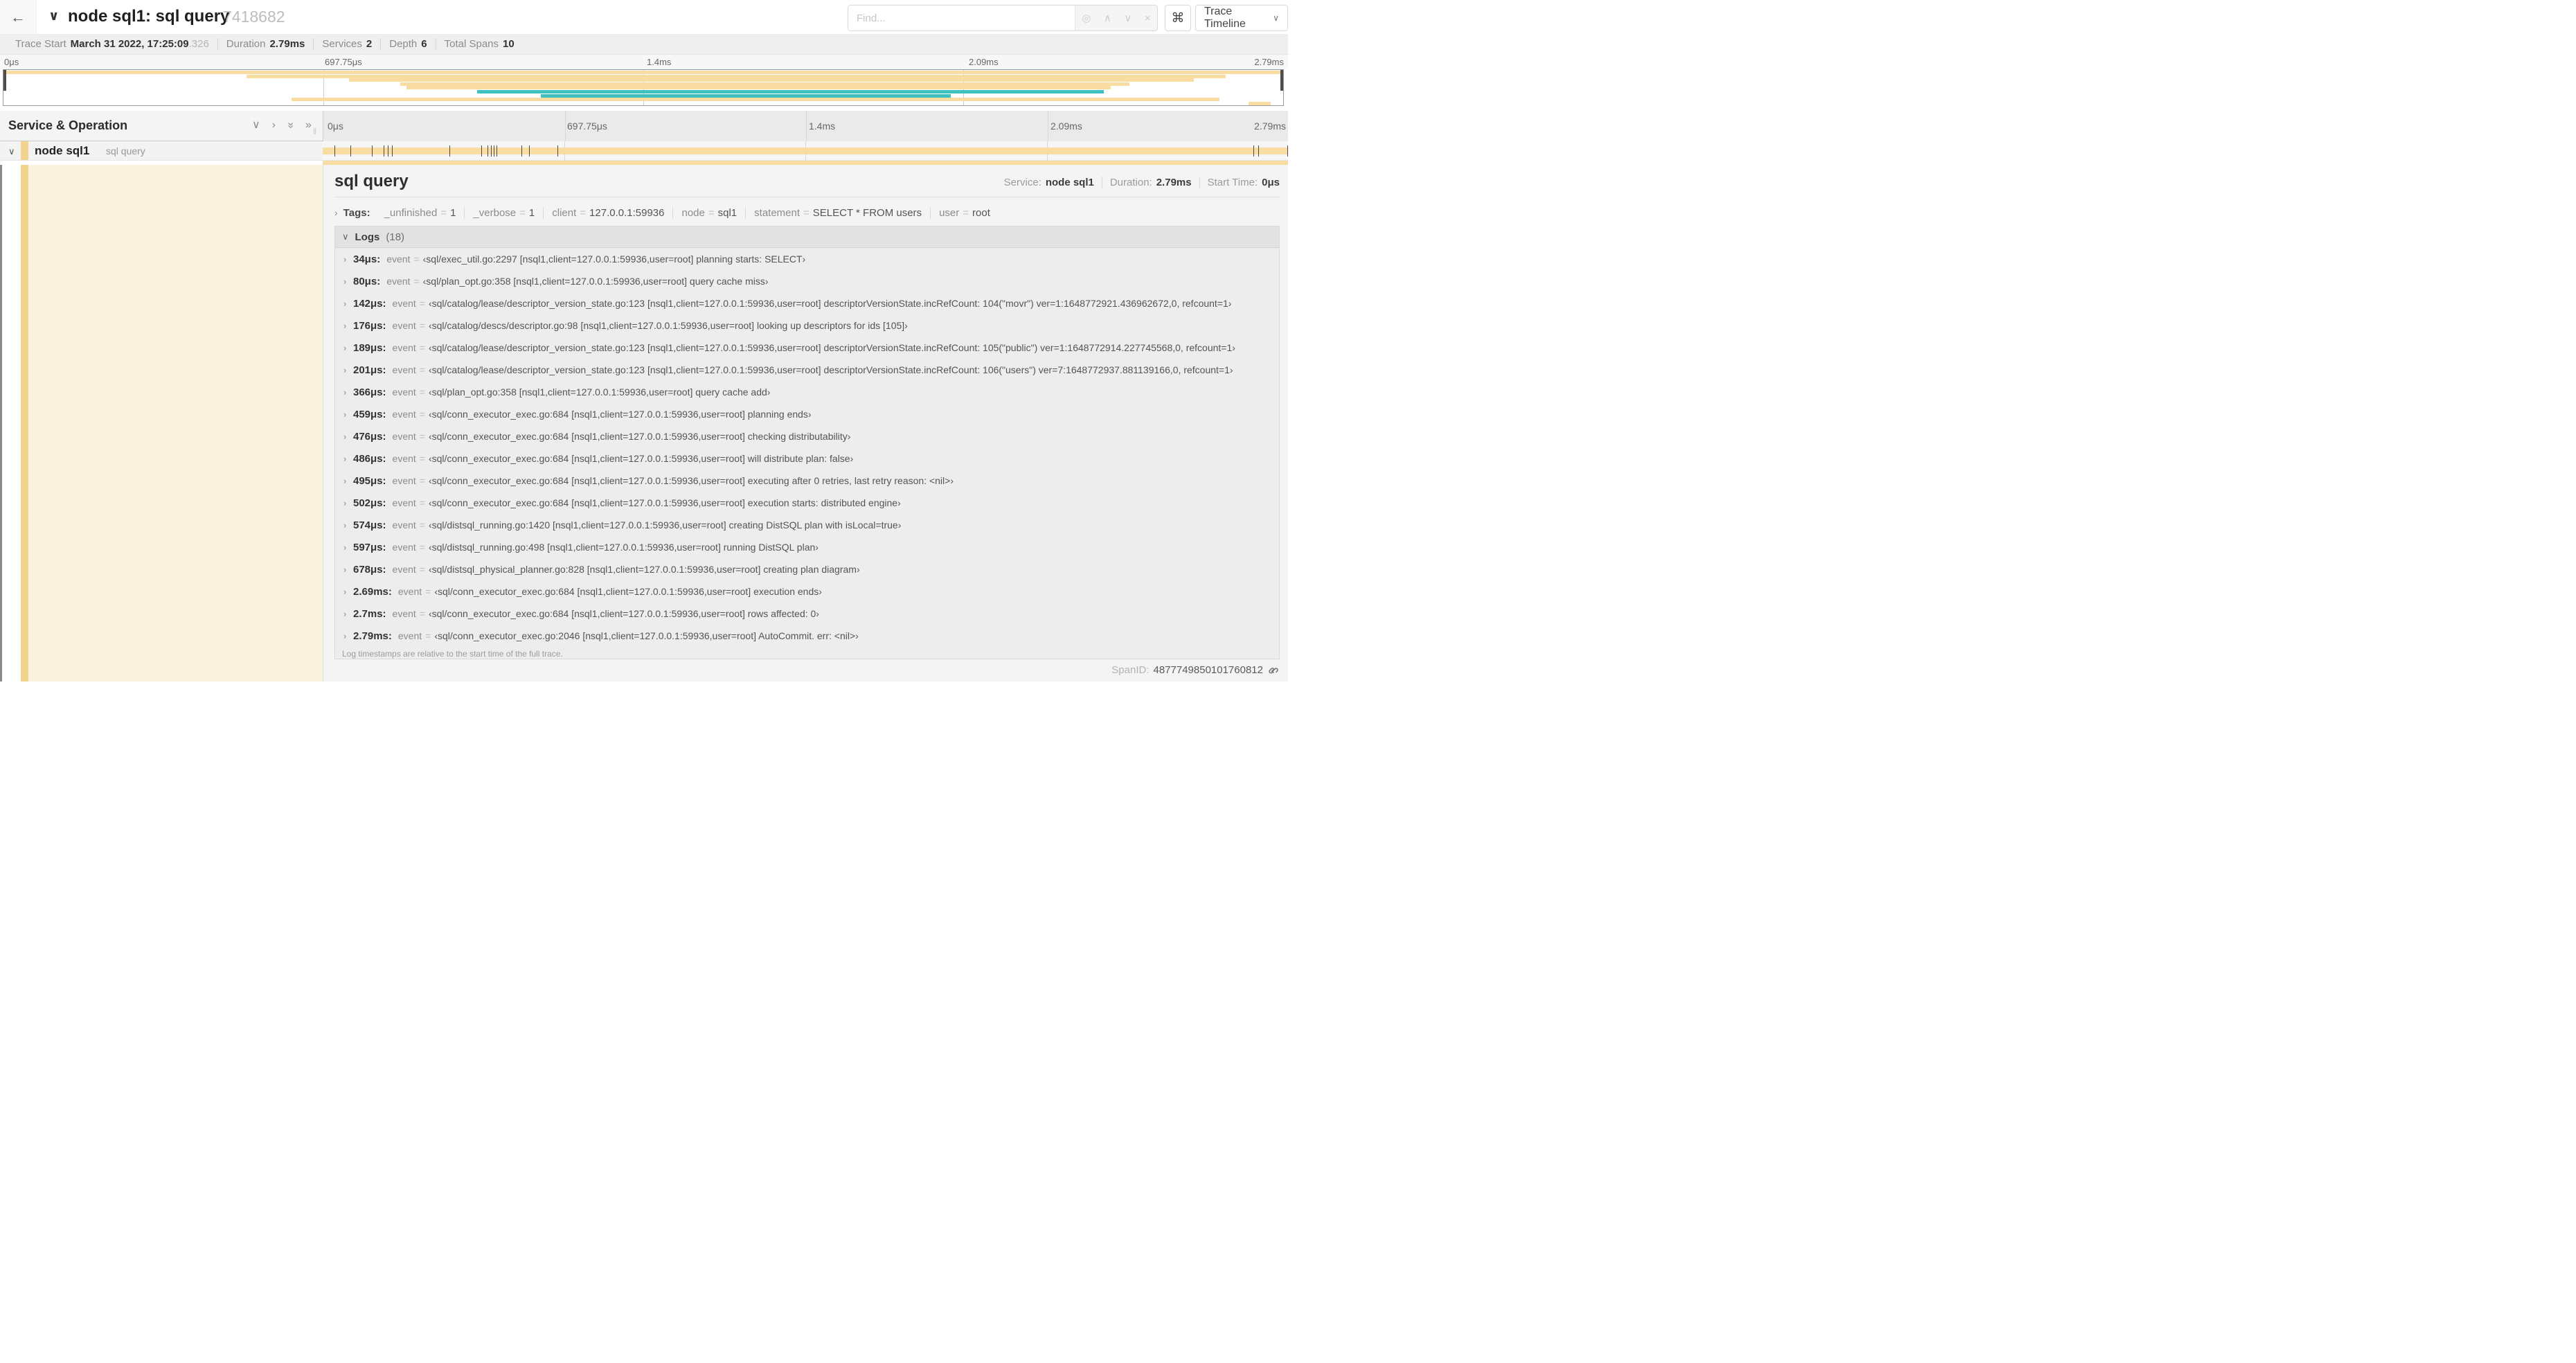  What do you see at coordinates (1233, 182) in the screenshot?
I see `start-time-label: Start Time:` at bounding box center [1233, 182].